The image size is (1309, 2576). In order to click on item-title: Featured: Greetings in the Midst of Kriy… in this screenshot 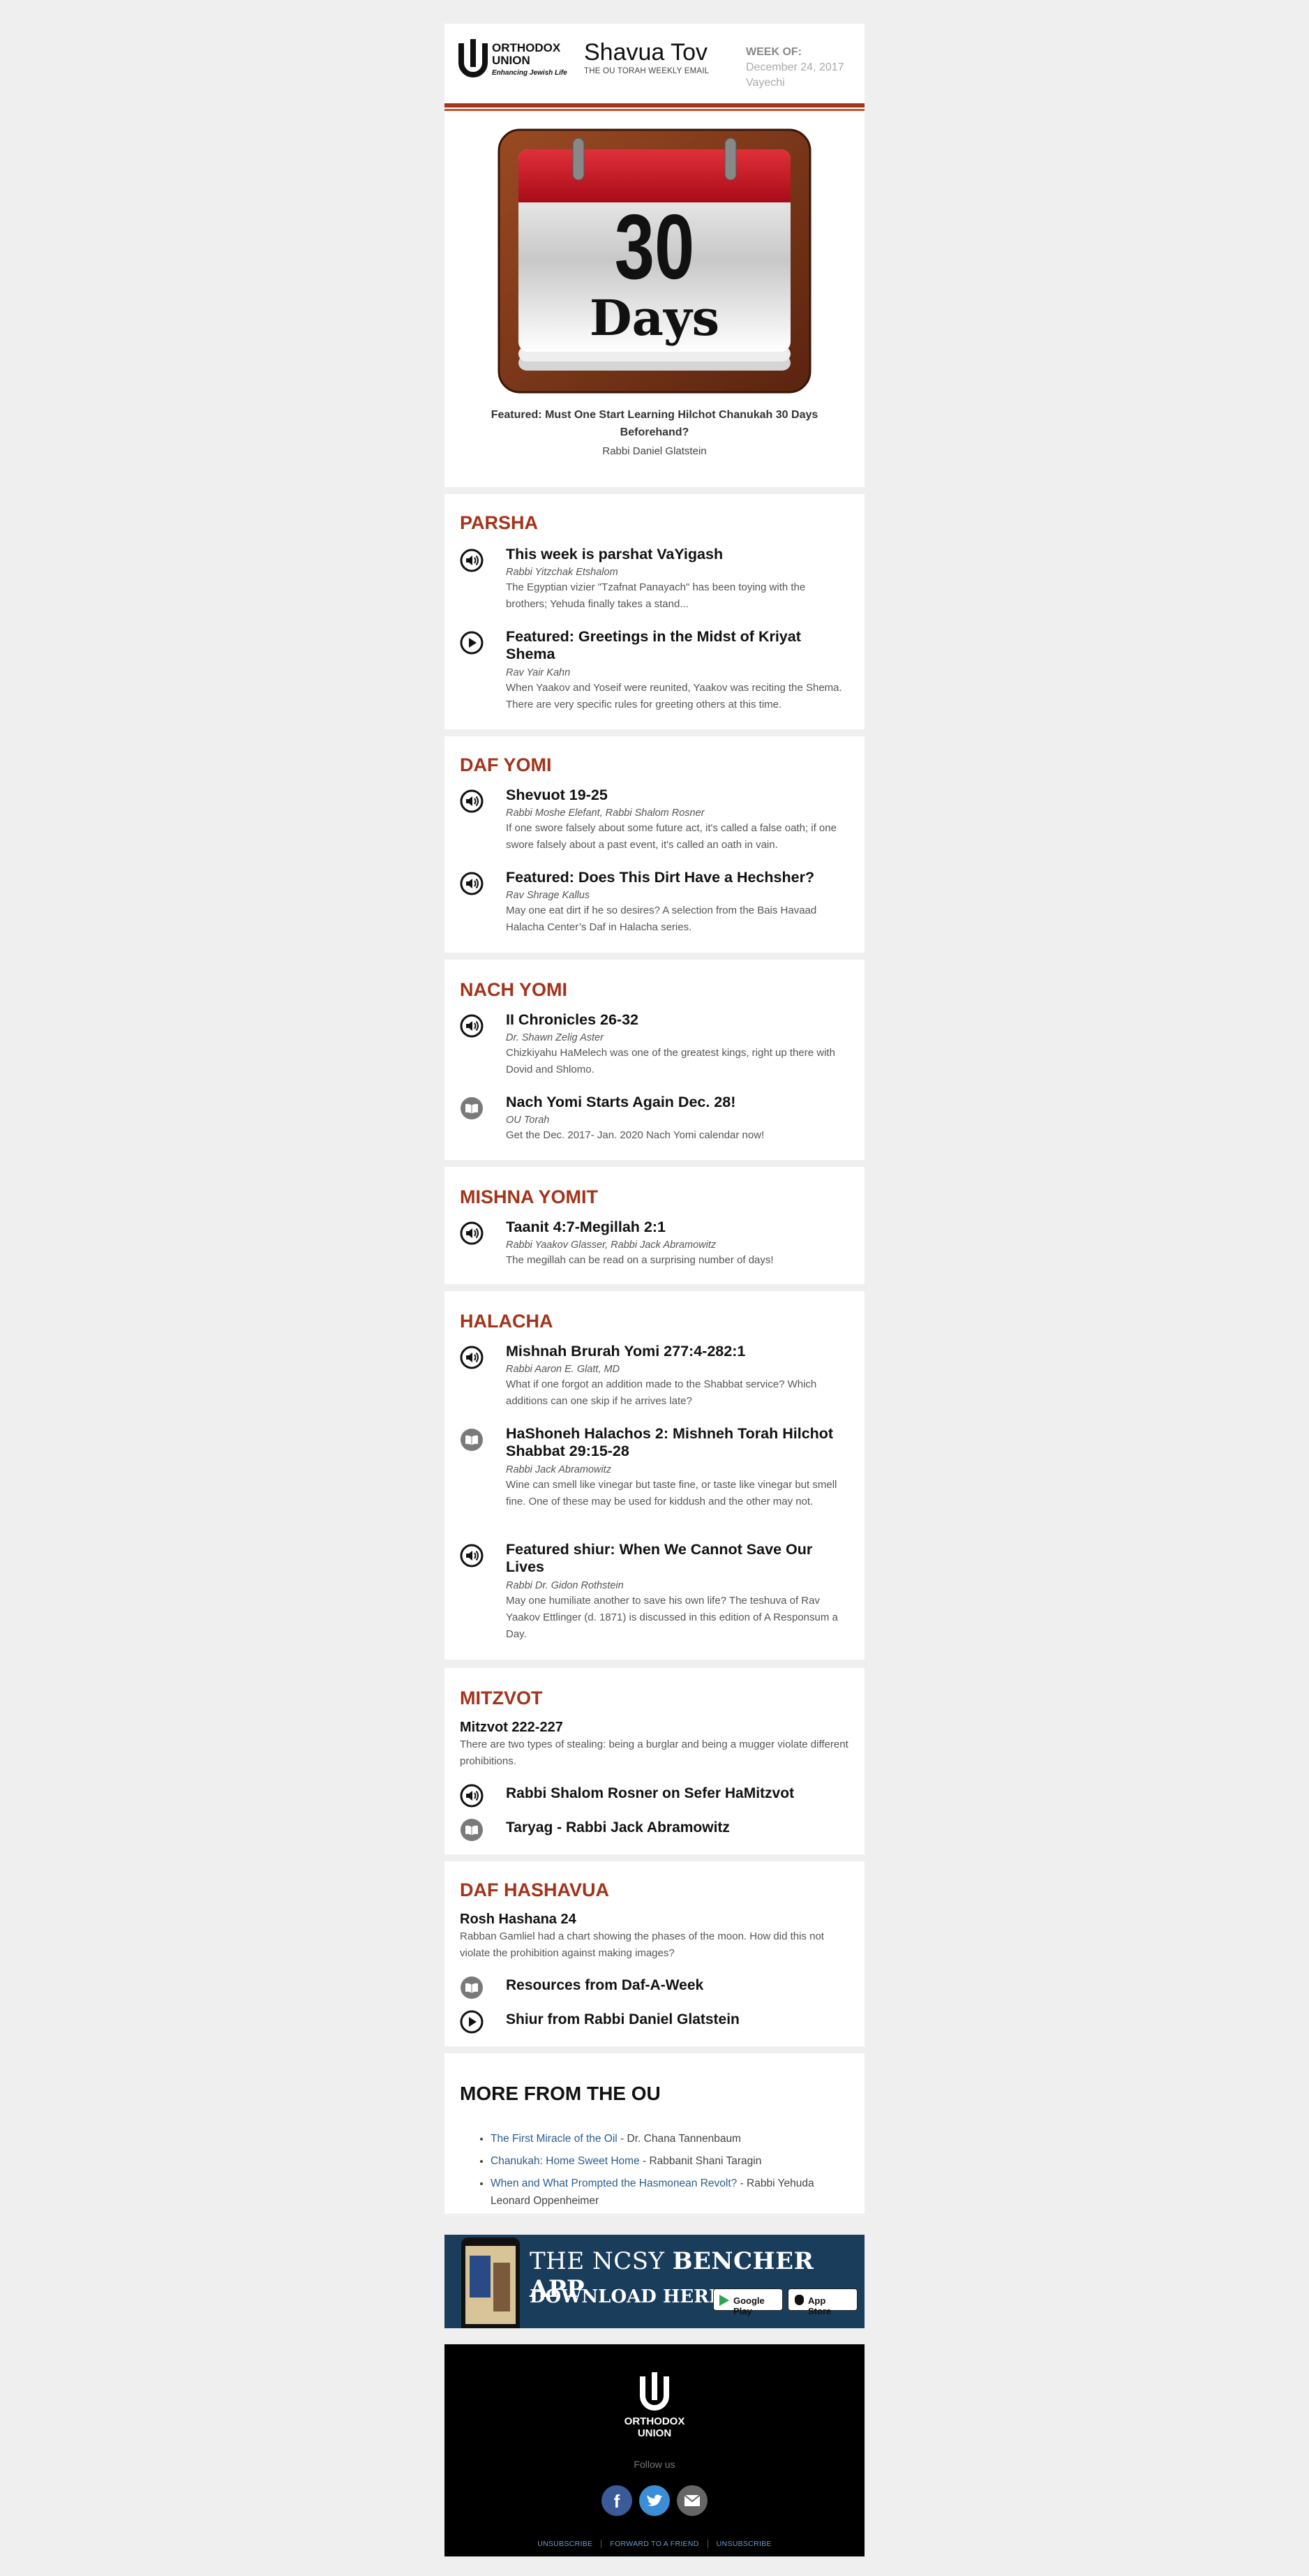, I will do `click(677, 645)`.